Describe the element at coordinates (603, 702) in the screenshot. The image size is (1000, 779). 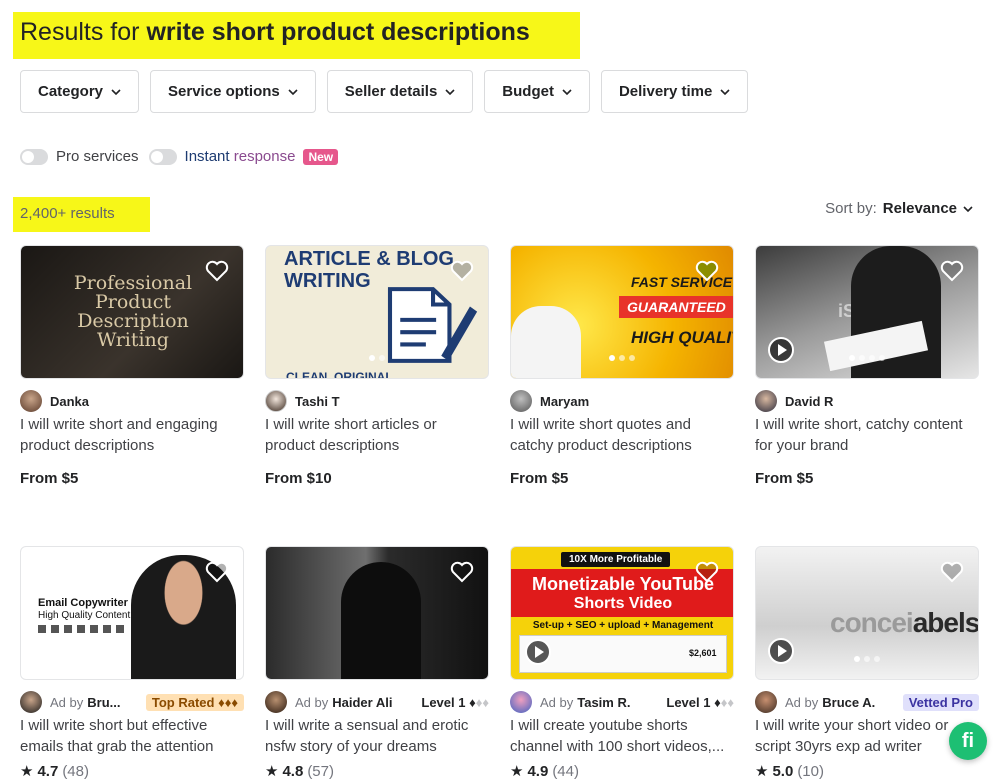
I see `seller-name: Tasim R.` at that location.